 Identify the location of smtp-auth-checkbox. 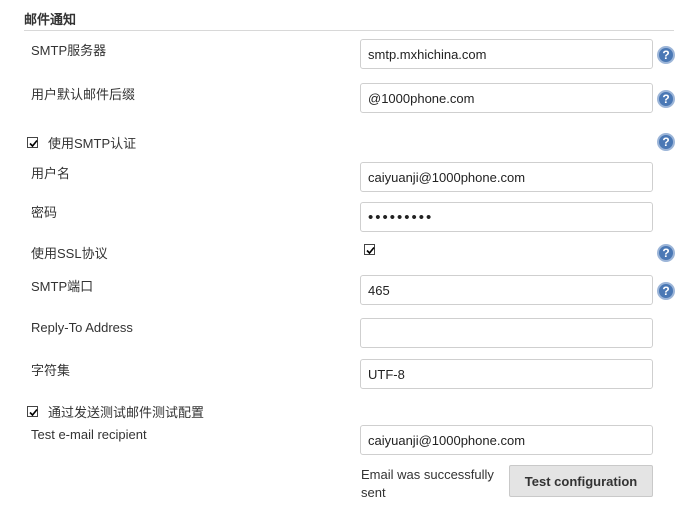
(32, 142).